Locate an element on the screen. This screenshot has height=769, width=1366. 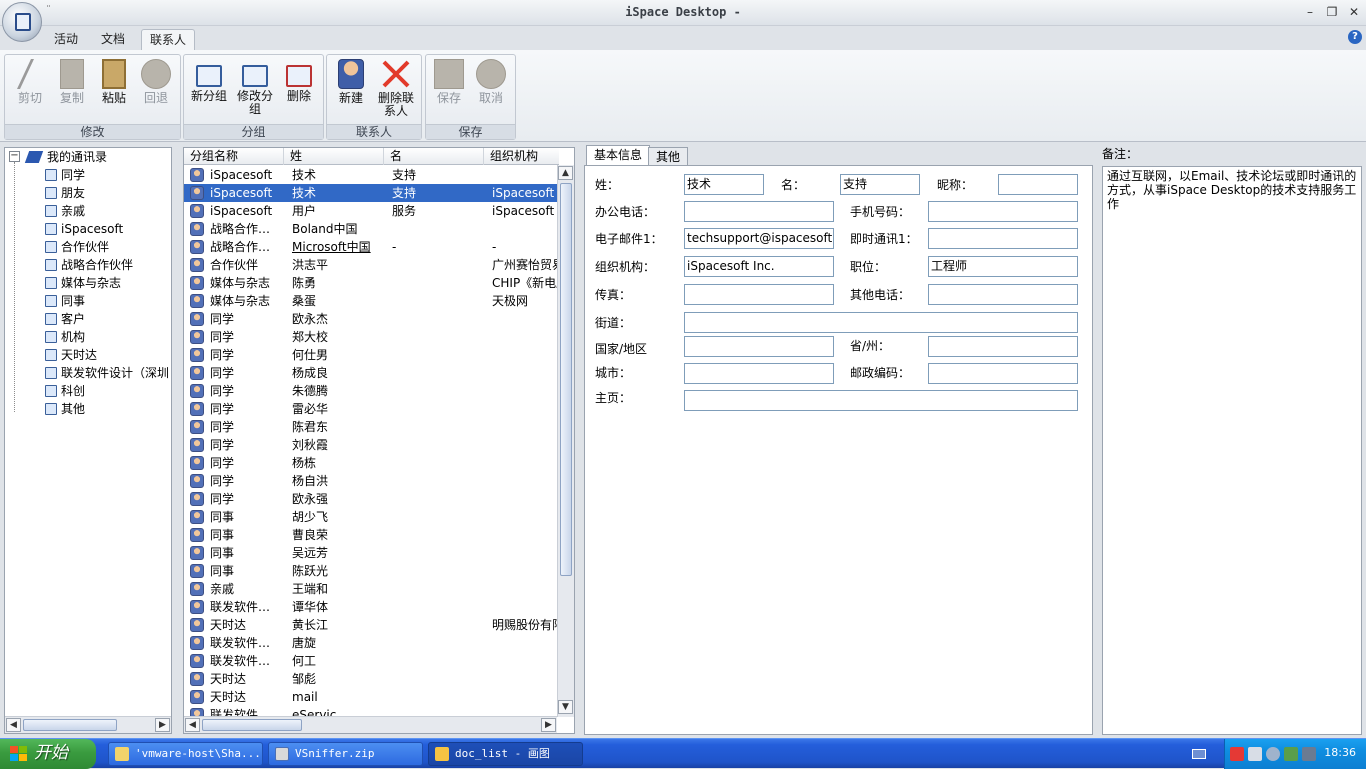
table-row: 同学 欧永杰 is located at coordinates (371, 319).